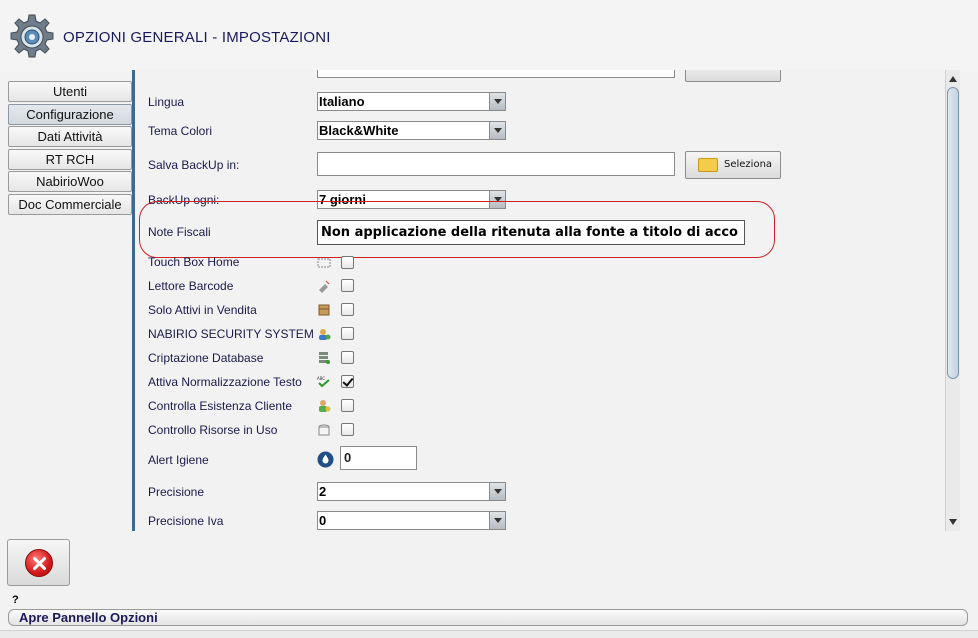  I want to click on barcode-scanner-icon, so click(324, 286).